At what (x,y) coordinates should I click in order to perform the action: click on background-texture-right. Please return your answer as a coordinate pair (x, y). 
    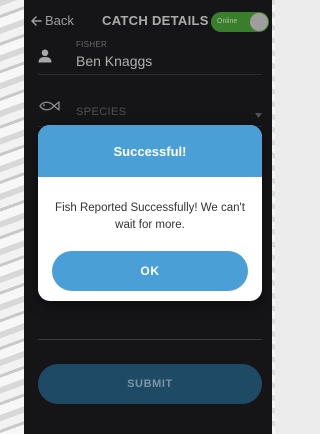
    Looking at the image, I should click on (273, 217).